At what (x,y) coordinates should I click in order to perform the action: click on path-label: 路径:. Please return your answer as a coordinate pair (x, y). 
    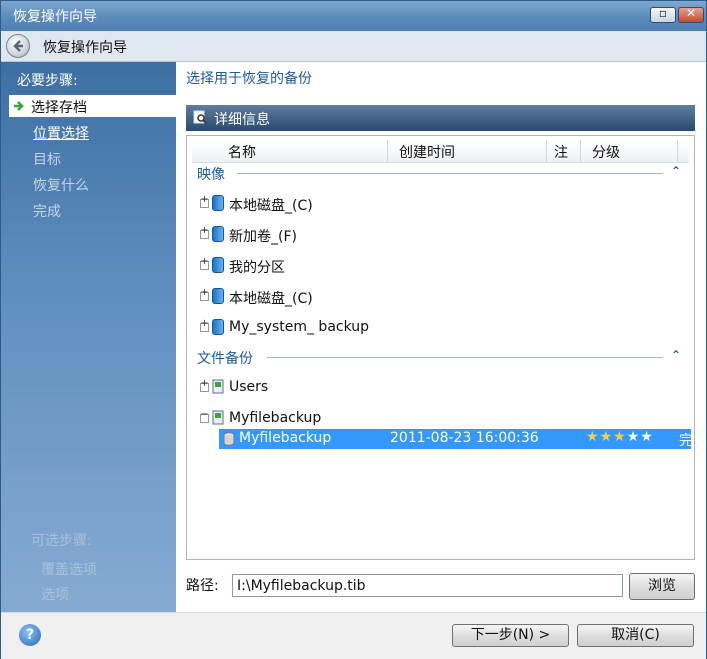
    Looking at the image, I should click on (202, 586).